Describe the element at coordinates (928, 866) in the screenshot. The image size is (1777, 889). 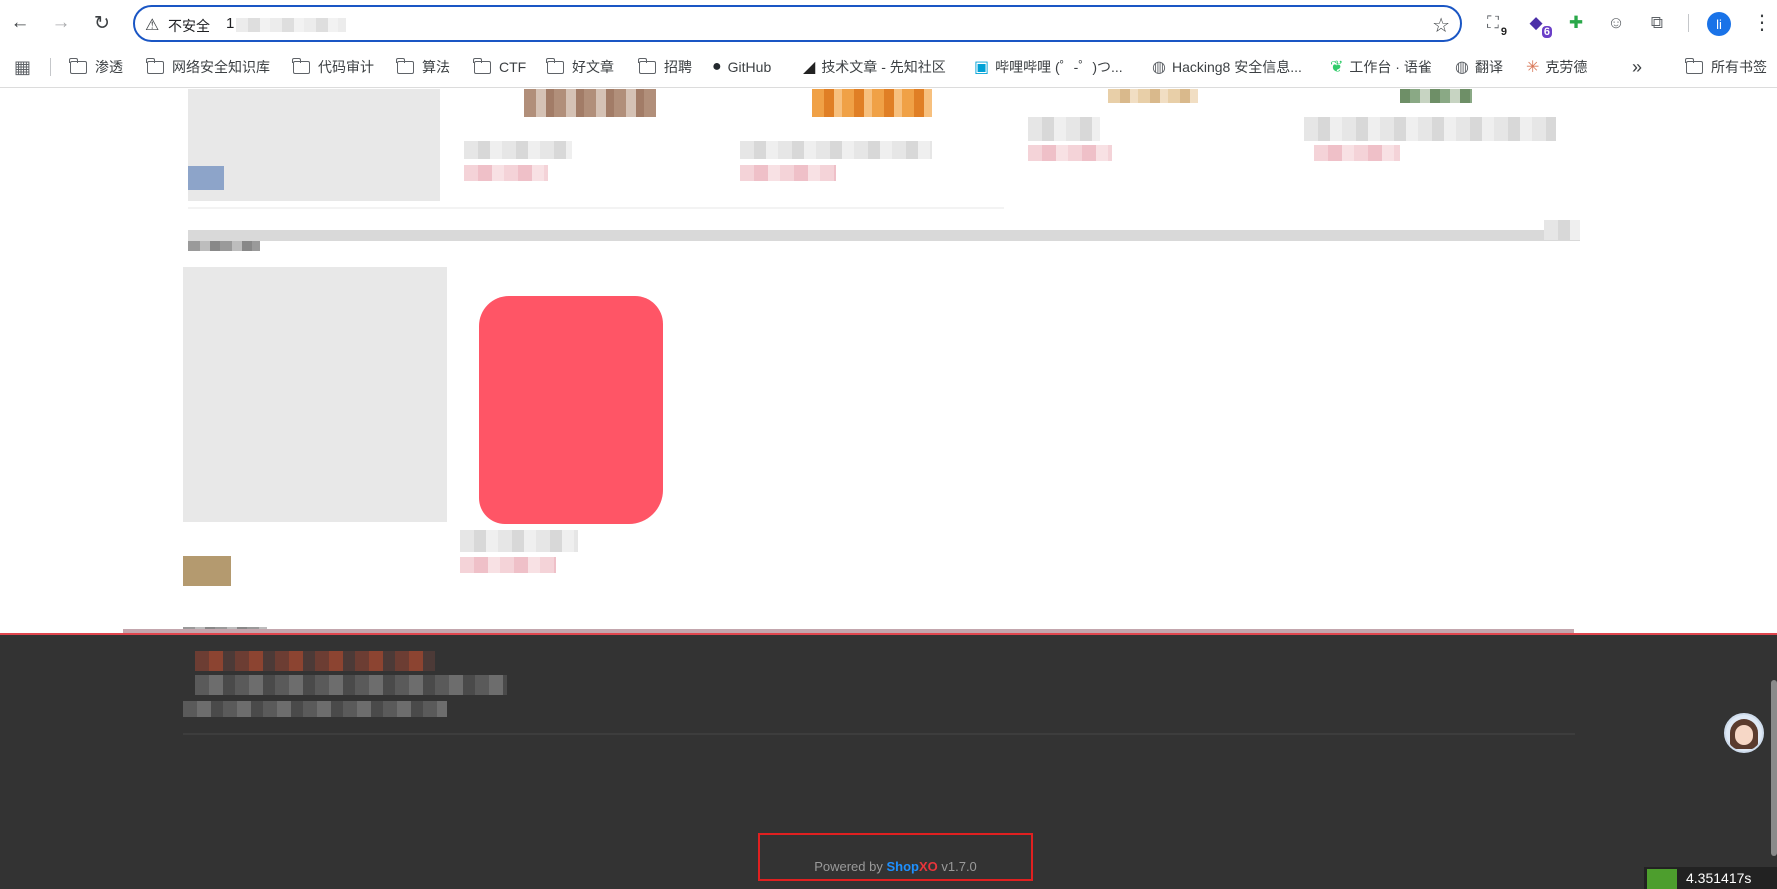
I see `brand-xo: XO` at that location.